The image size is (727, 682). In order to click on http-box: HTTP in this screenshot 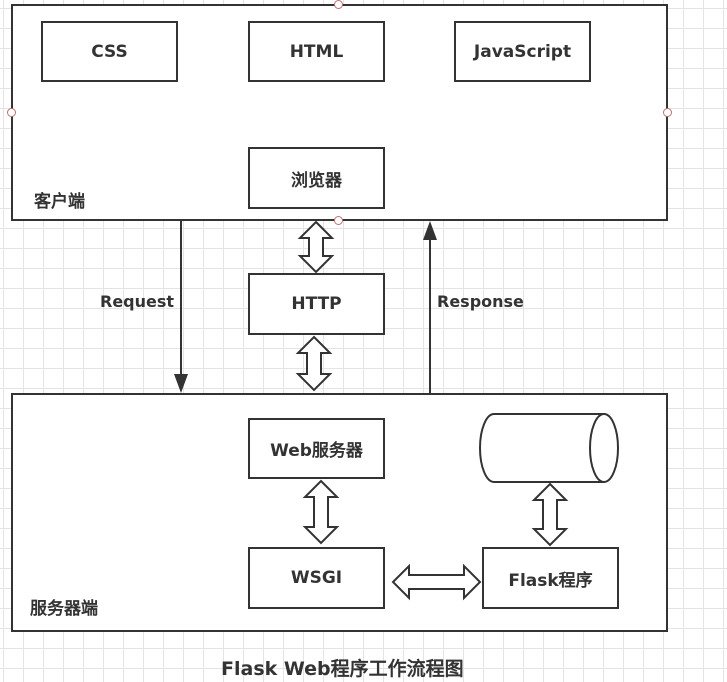, I will do `click(316, 304)`.